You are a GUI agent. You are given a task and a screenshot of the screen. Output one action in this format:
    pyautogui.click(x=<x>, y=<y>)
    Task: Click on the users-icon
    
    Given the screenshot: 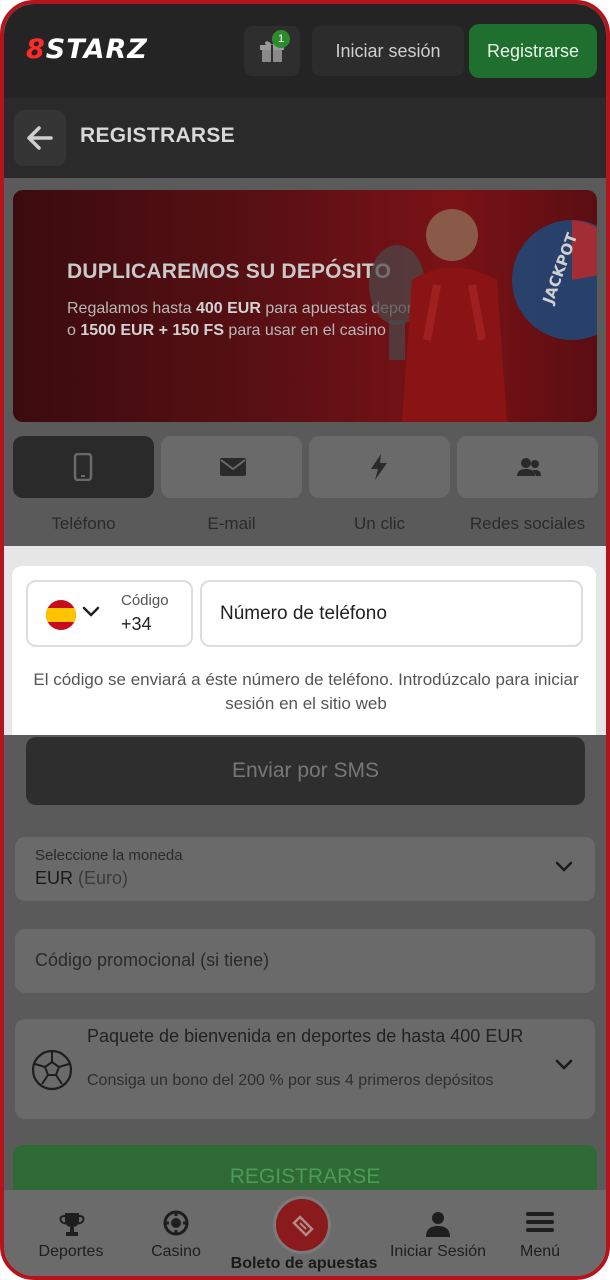 What is the action you would take?
    pyautogui.click(x=529, y=467)
    